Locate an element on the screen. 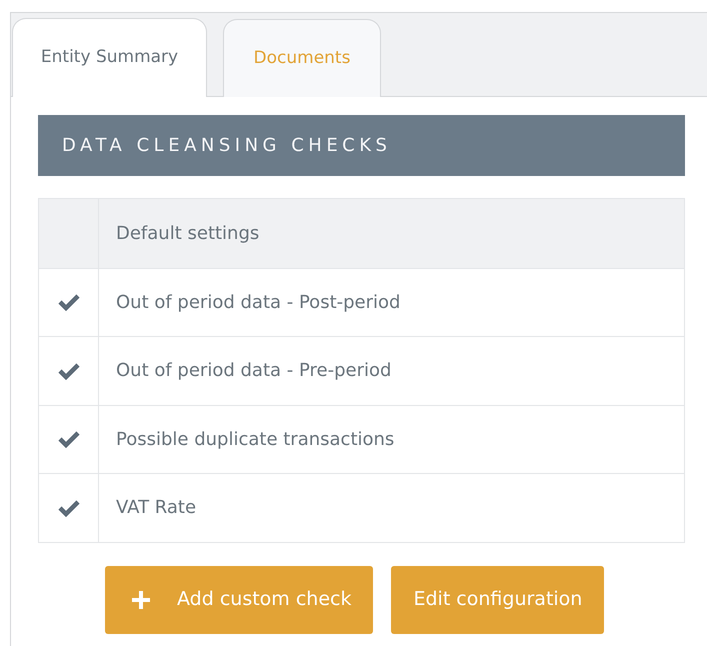 The image size is (707, 646). edit-button: Edit configuration is located at coordinates (497, 600).